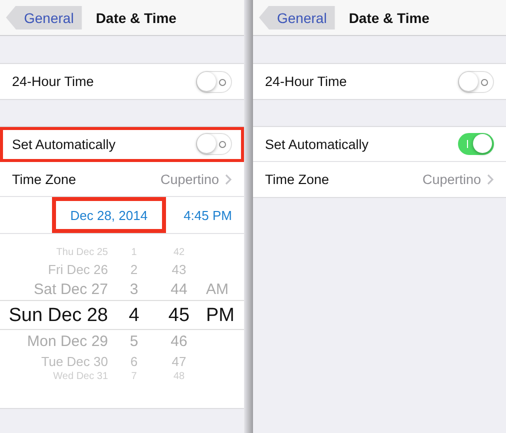 This screenshot has height=433, width=506. What do you see at coordinates (223, 315) in the screenshot?
I see `picker-item: PM` at bounding box center [223, 315].